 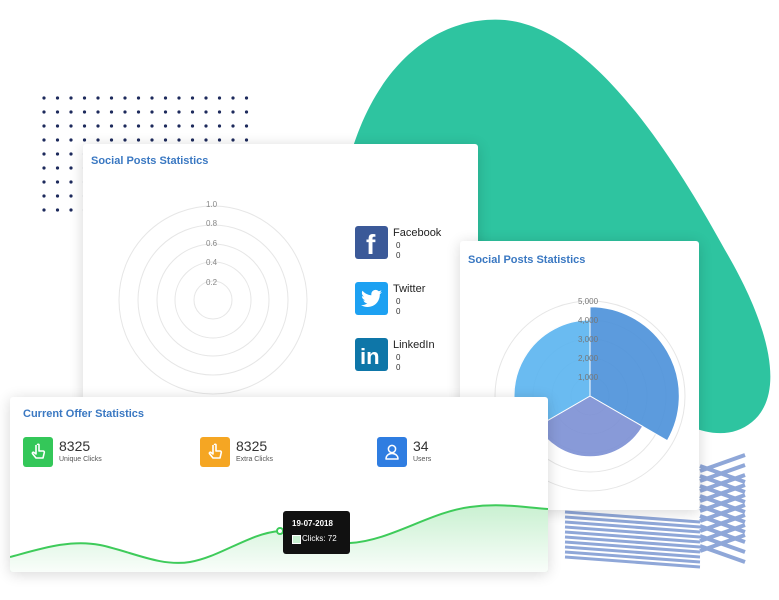 What do you see at coordinates (279, 538) in the screenshot?
I see `offer-line-chart` at bounding box center [279, 538].